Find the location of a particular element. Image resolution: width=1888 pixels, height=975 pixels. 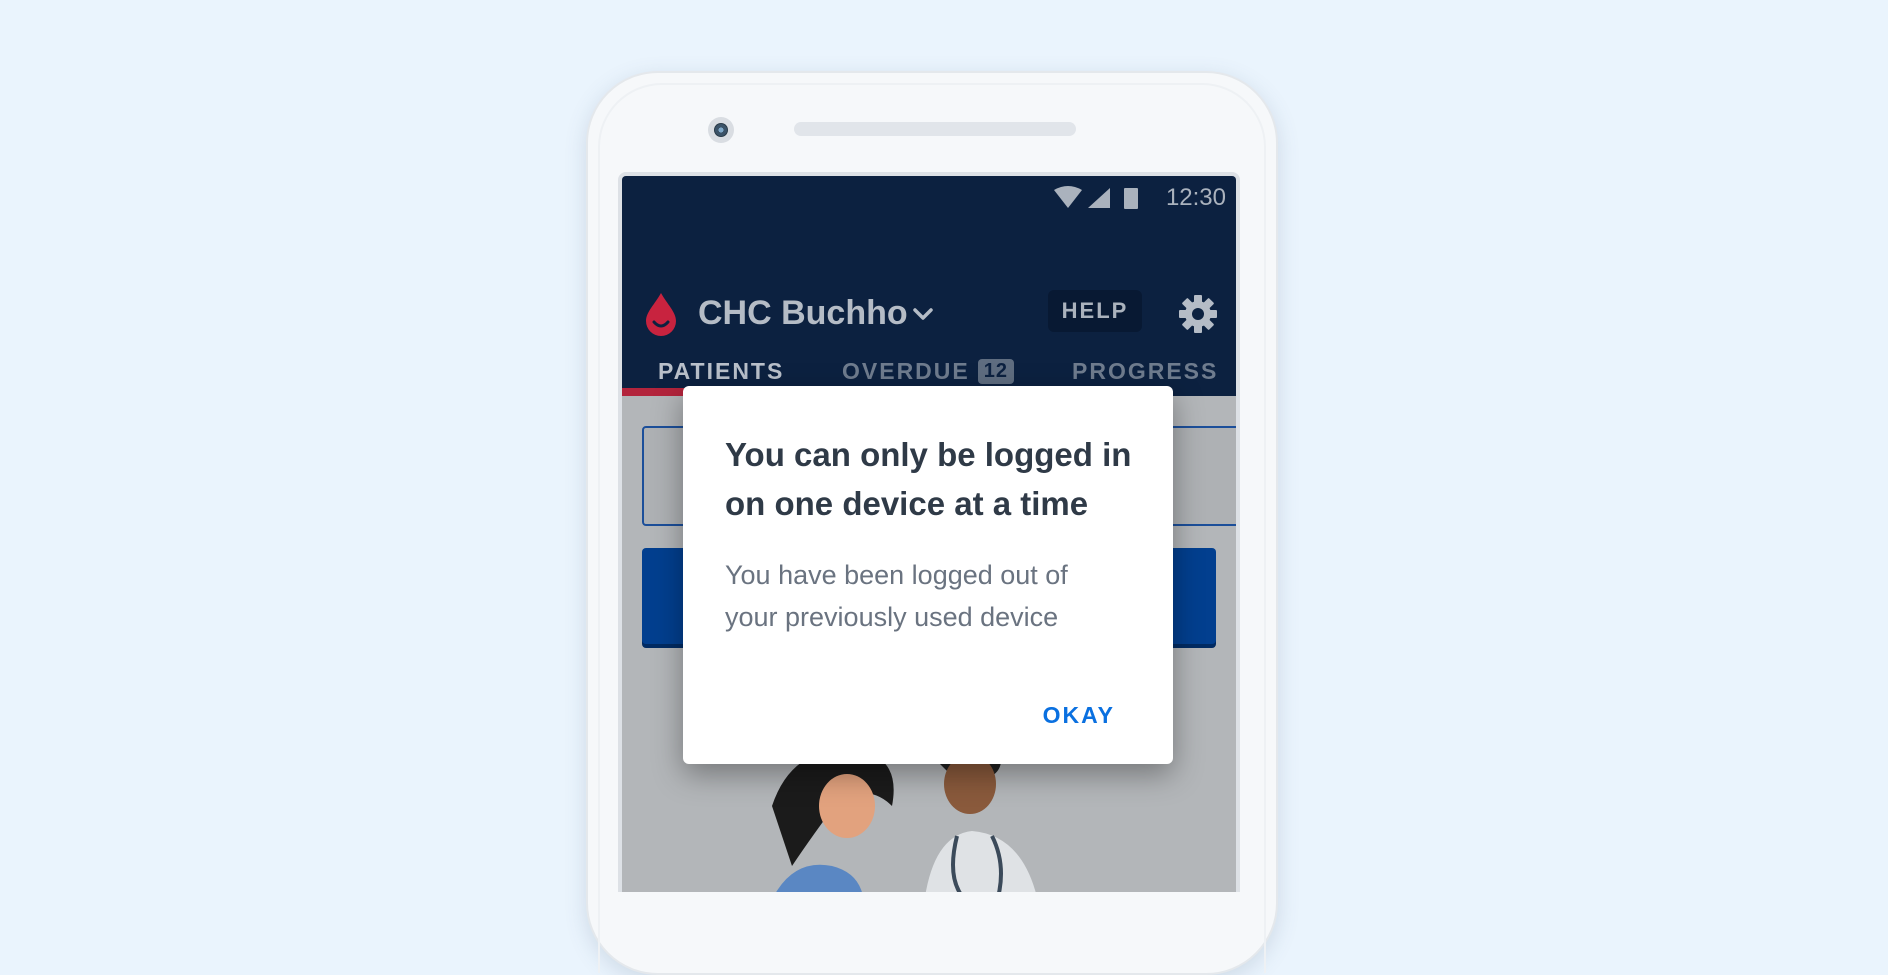

wifi-icon is located at coordinates (1068, 197).